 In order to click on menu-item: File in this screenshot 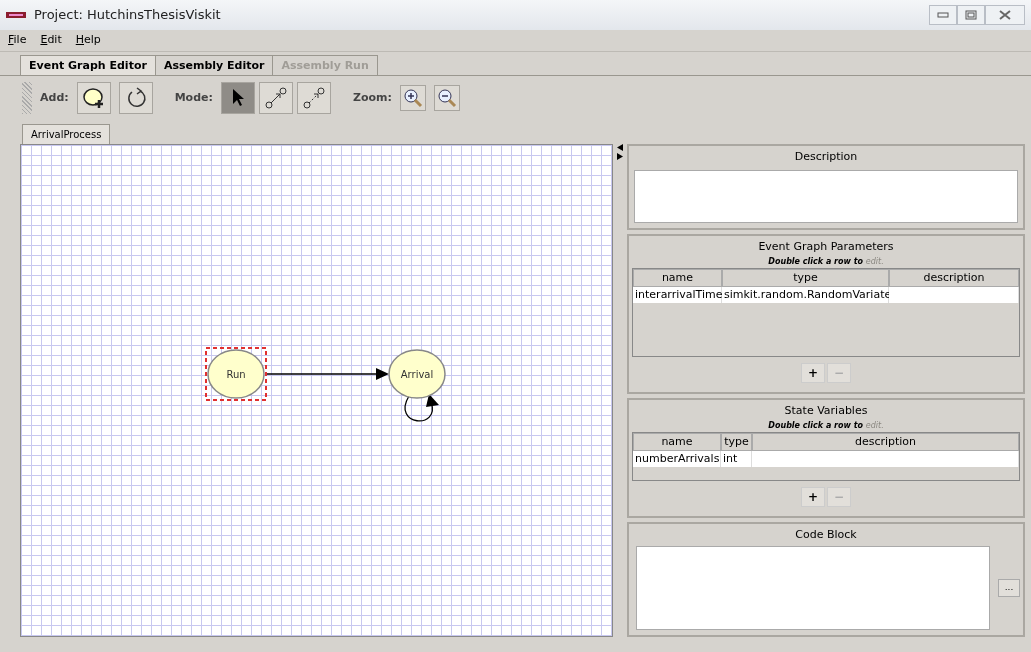, I will do `click(17, 40)`.